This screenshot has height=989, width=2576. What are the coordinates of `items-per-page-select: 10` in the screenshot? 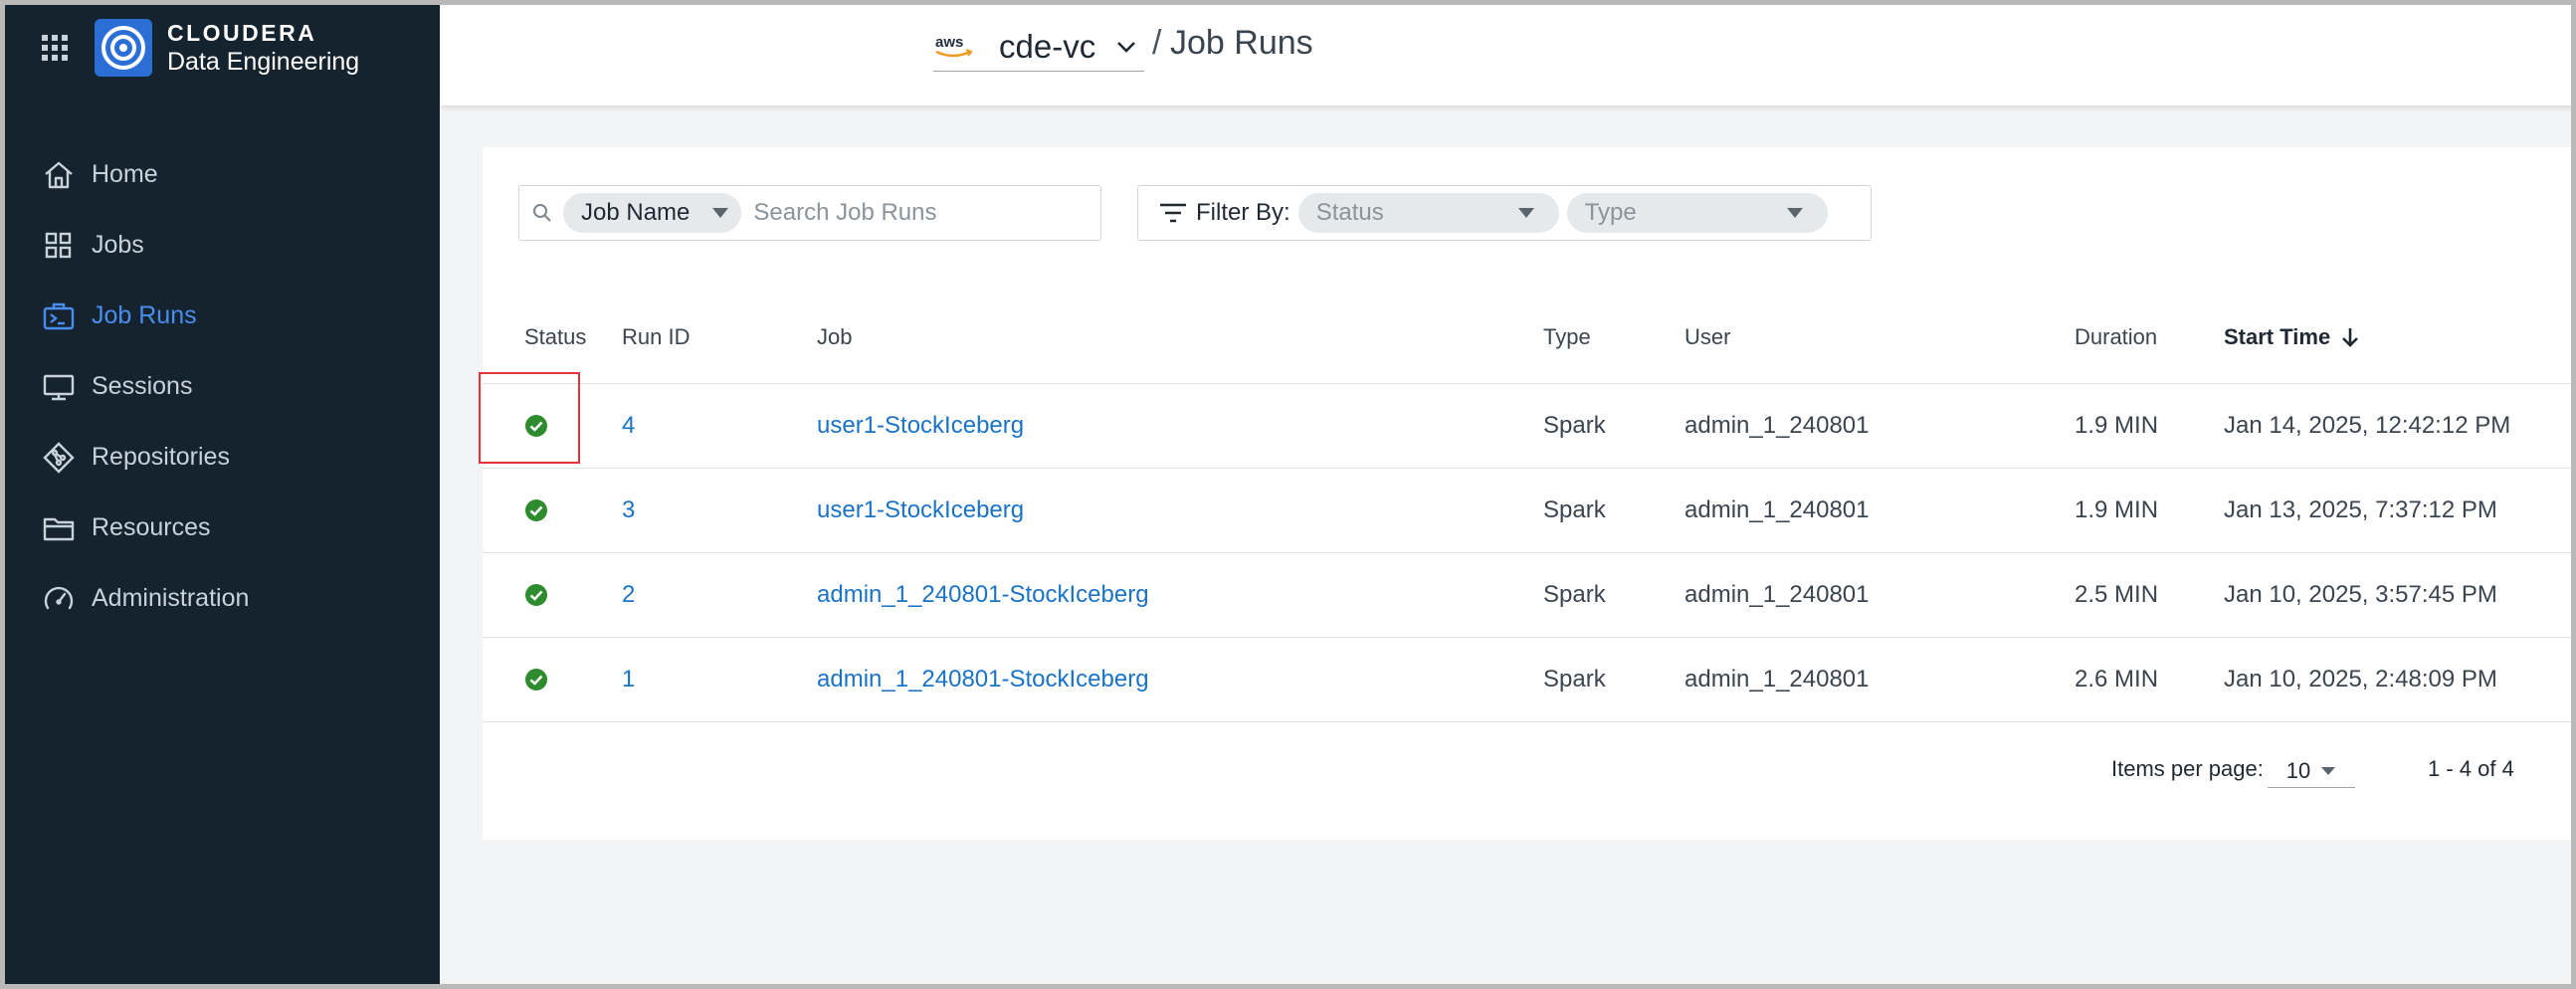 It's located at (2311, 771).